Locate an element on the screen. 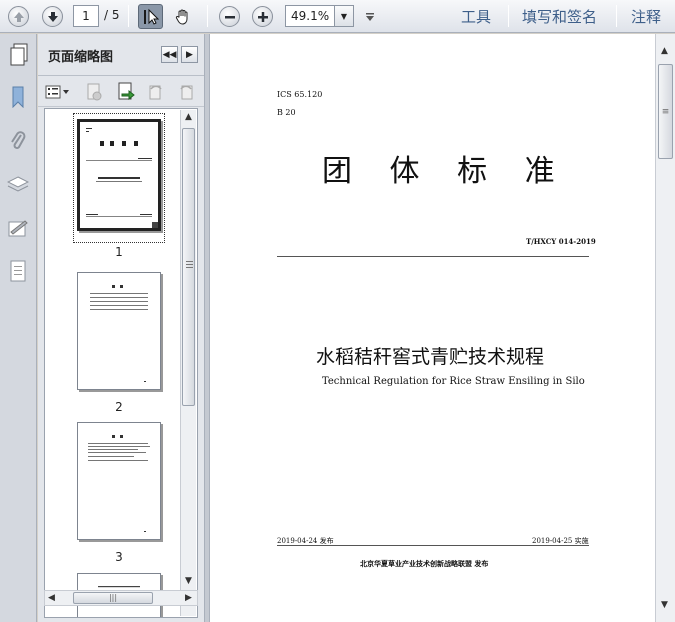 This screenshot has width=675, height=622. thumbnail-item-1: 1 is located at coordinates (119, 189).